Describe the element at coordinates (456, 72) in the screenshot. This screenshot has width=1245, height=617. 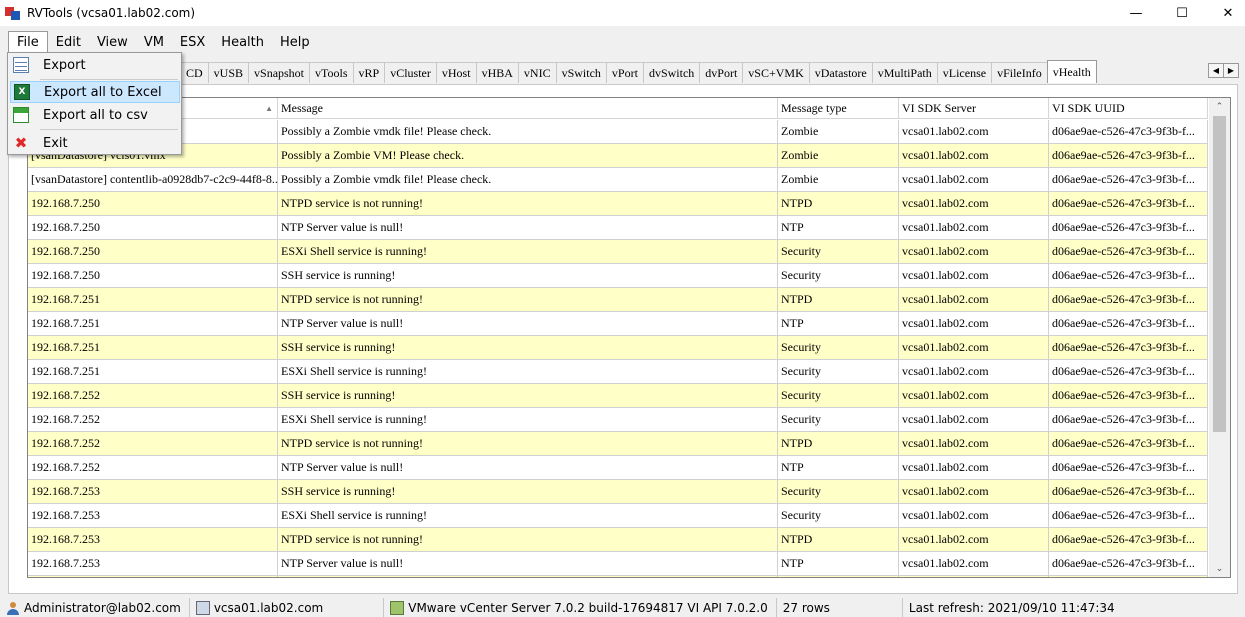
I see `tab-vhost: vHost` at that location.